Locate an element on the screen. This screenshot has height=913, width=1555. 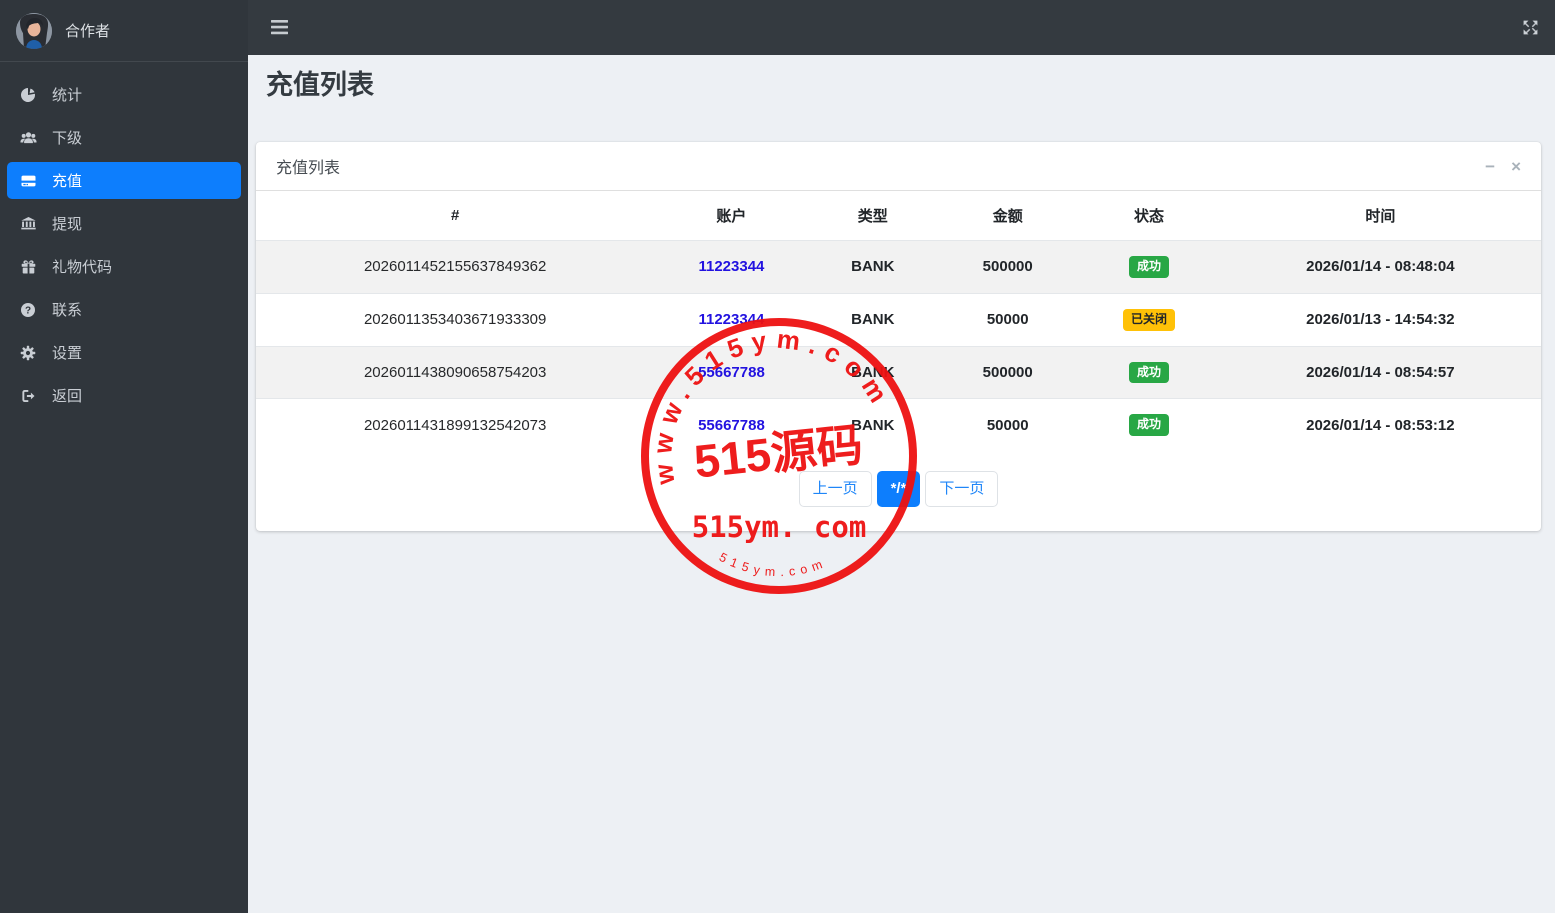
sidebar-item-label: 统计 is located at coordinates (67, 95).